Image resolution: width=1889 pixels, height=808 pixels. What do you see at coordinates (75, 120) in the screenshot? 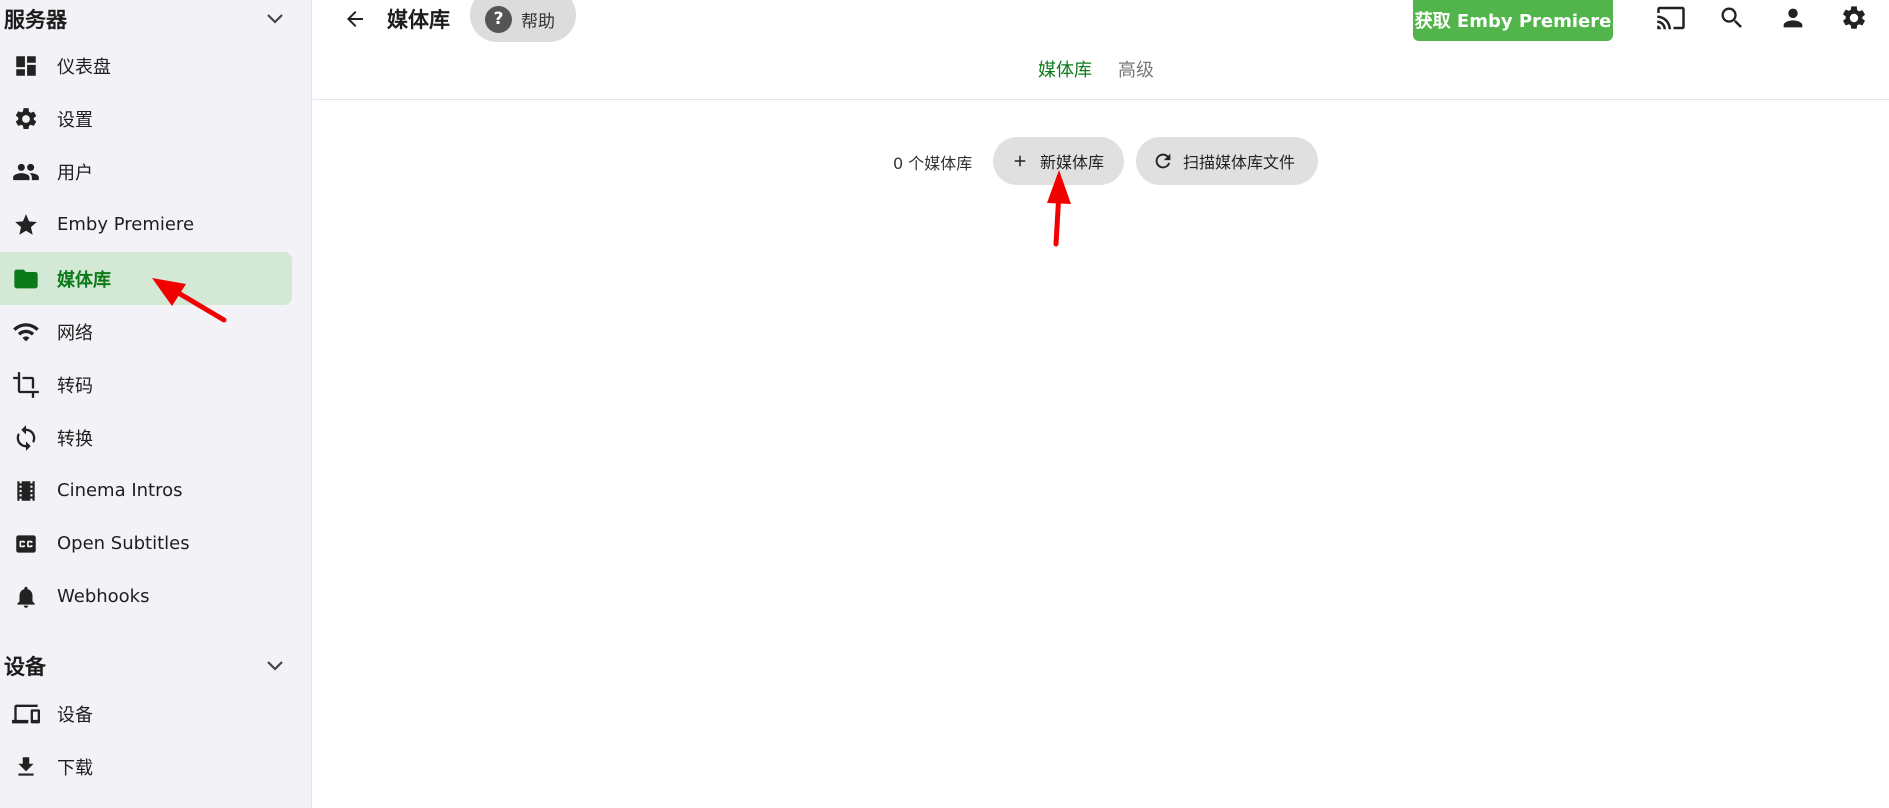
I see `sidebar-item-label: 设置` at bounding box center [75, 120].